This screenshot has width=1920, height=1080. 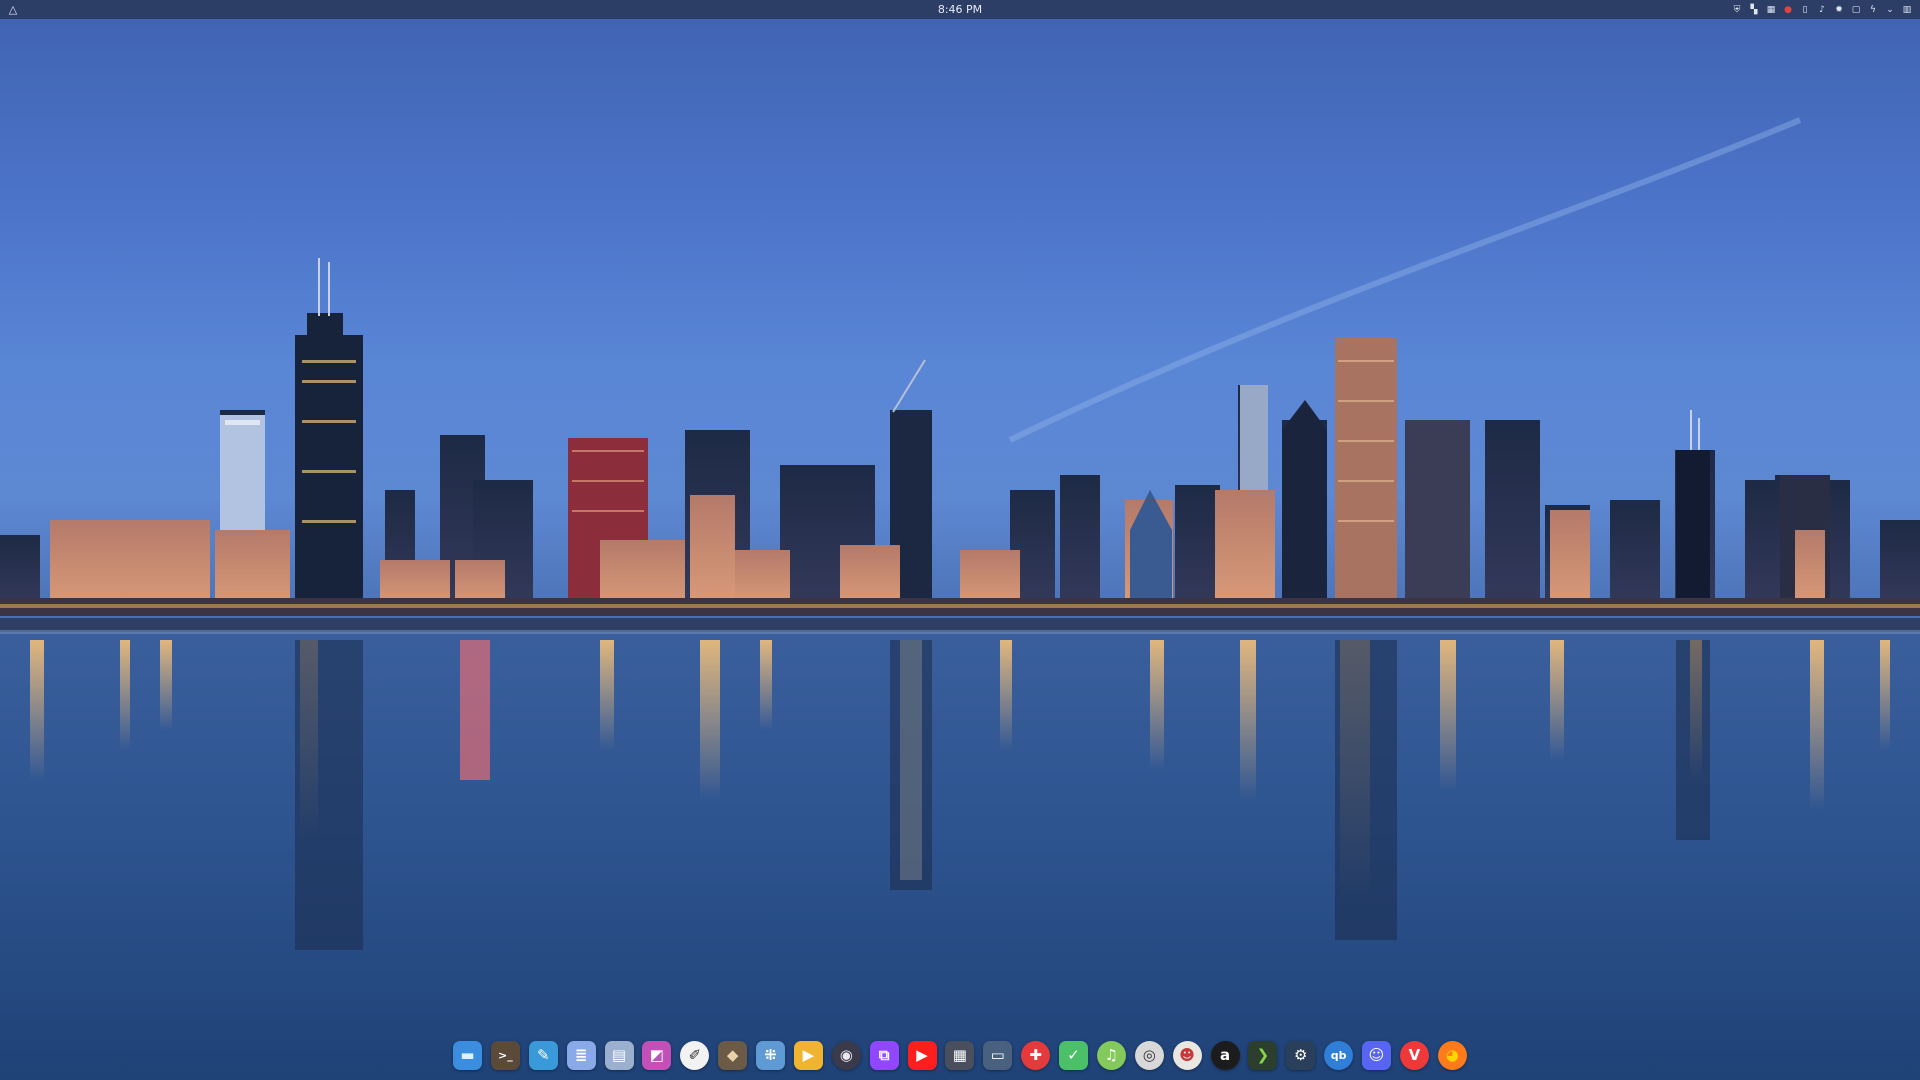 I want to click on dock-item-twitch: ⧉, so click(x=884, y=1055).